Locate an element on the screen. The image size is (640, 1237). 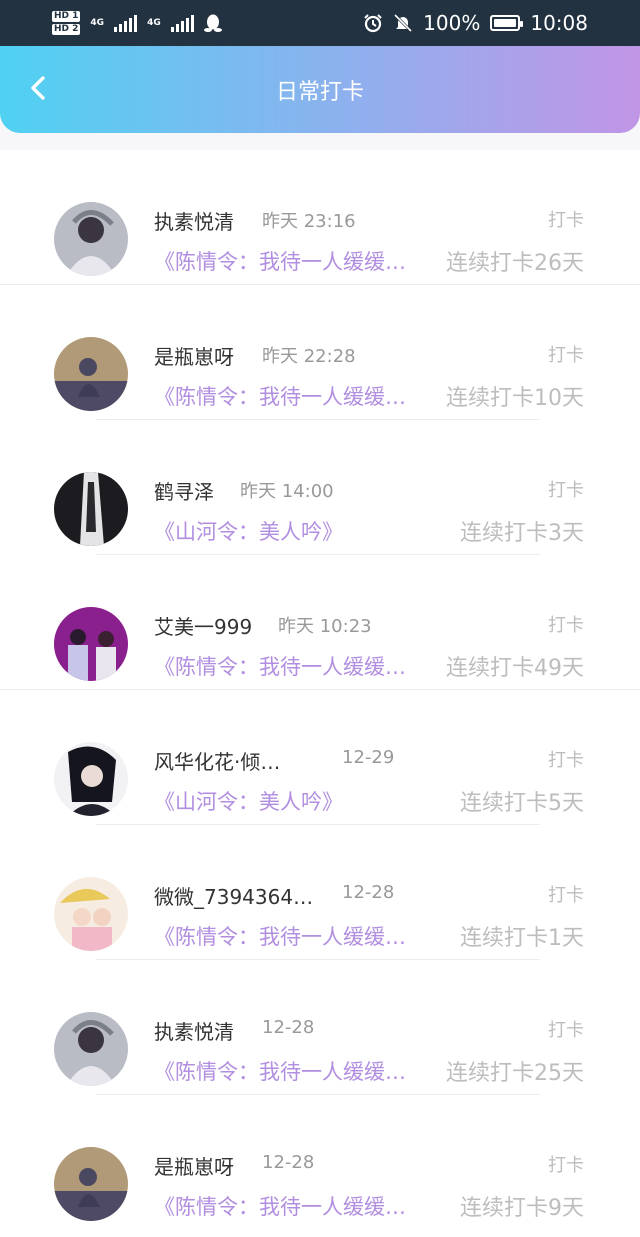
battery-icon is located at coordinates (507, 23).